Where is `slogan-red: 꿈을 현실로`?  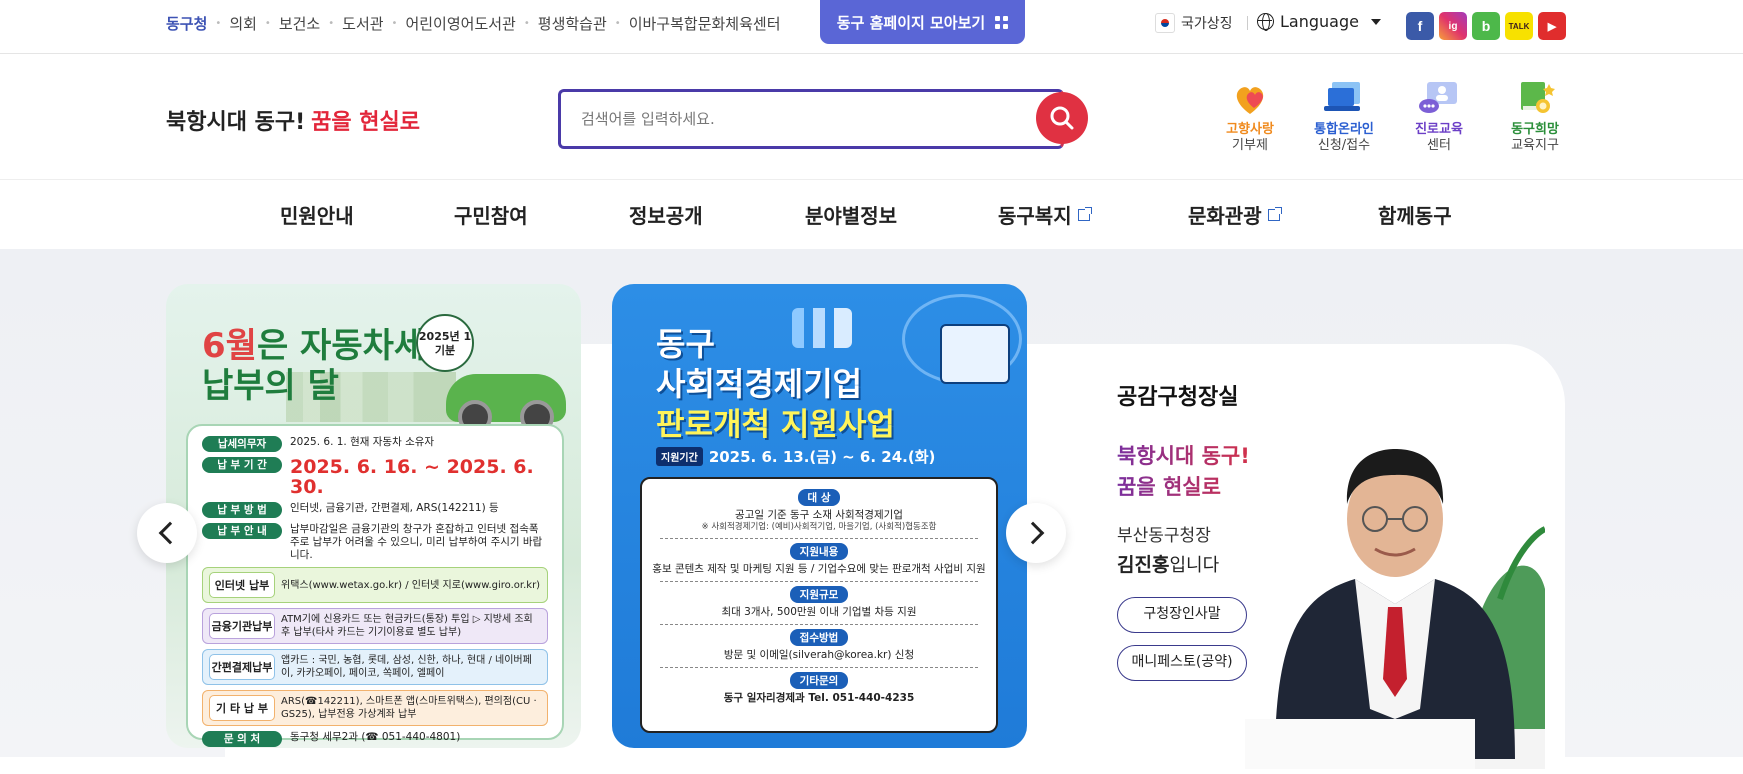
slogan-red: 꿈을 현실로 is located at coordinates (366, 122).